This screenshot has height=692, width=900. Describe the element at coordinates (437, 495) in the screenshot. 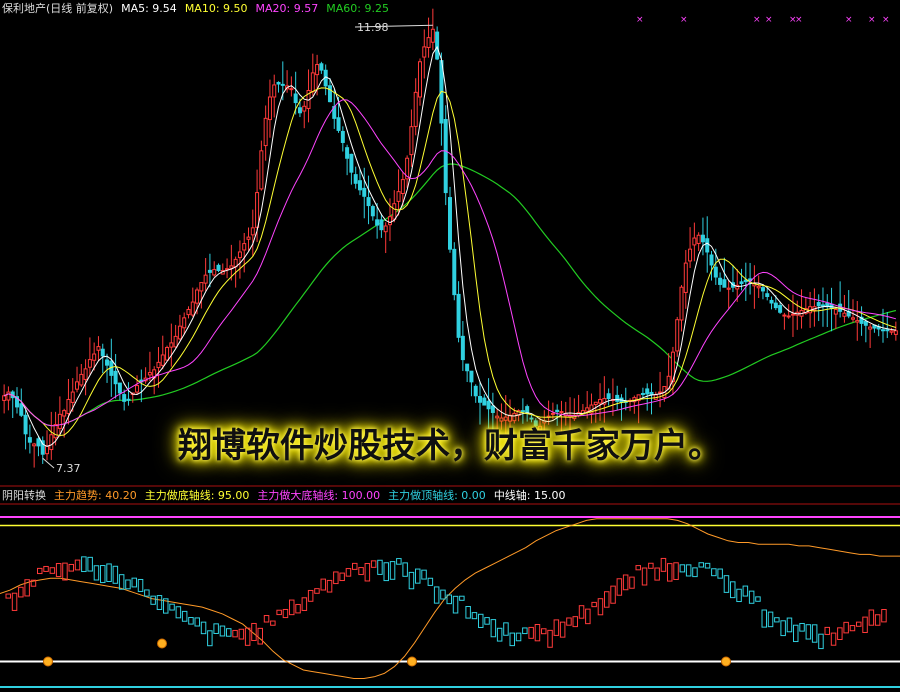

I see `top-axis-legend: 主力做顶轴线: 0.00` at that location.